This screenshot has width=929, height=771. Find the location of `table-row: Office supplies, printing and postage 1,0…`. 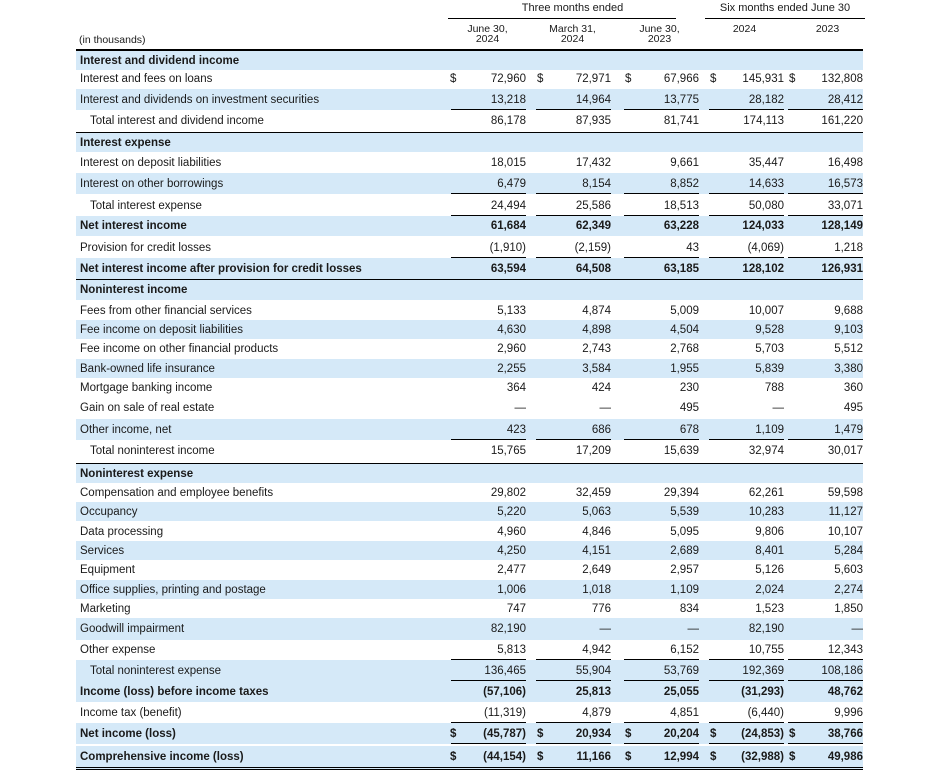

table-row: Office supplies, printing and postage 1,0… is located at coordinates (469, 589).